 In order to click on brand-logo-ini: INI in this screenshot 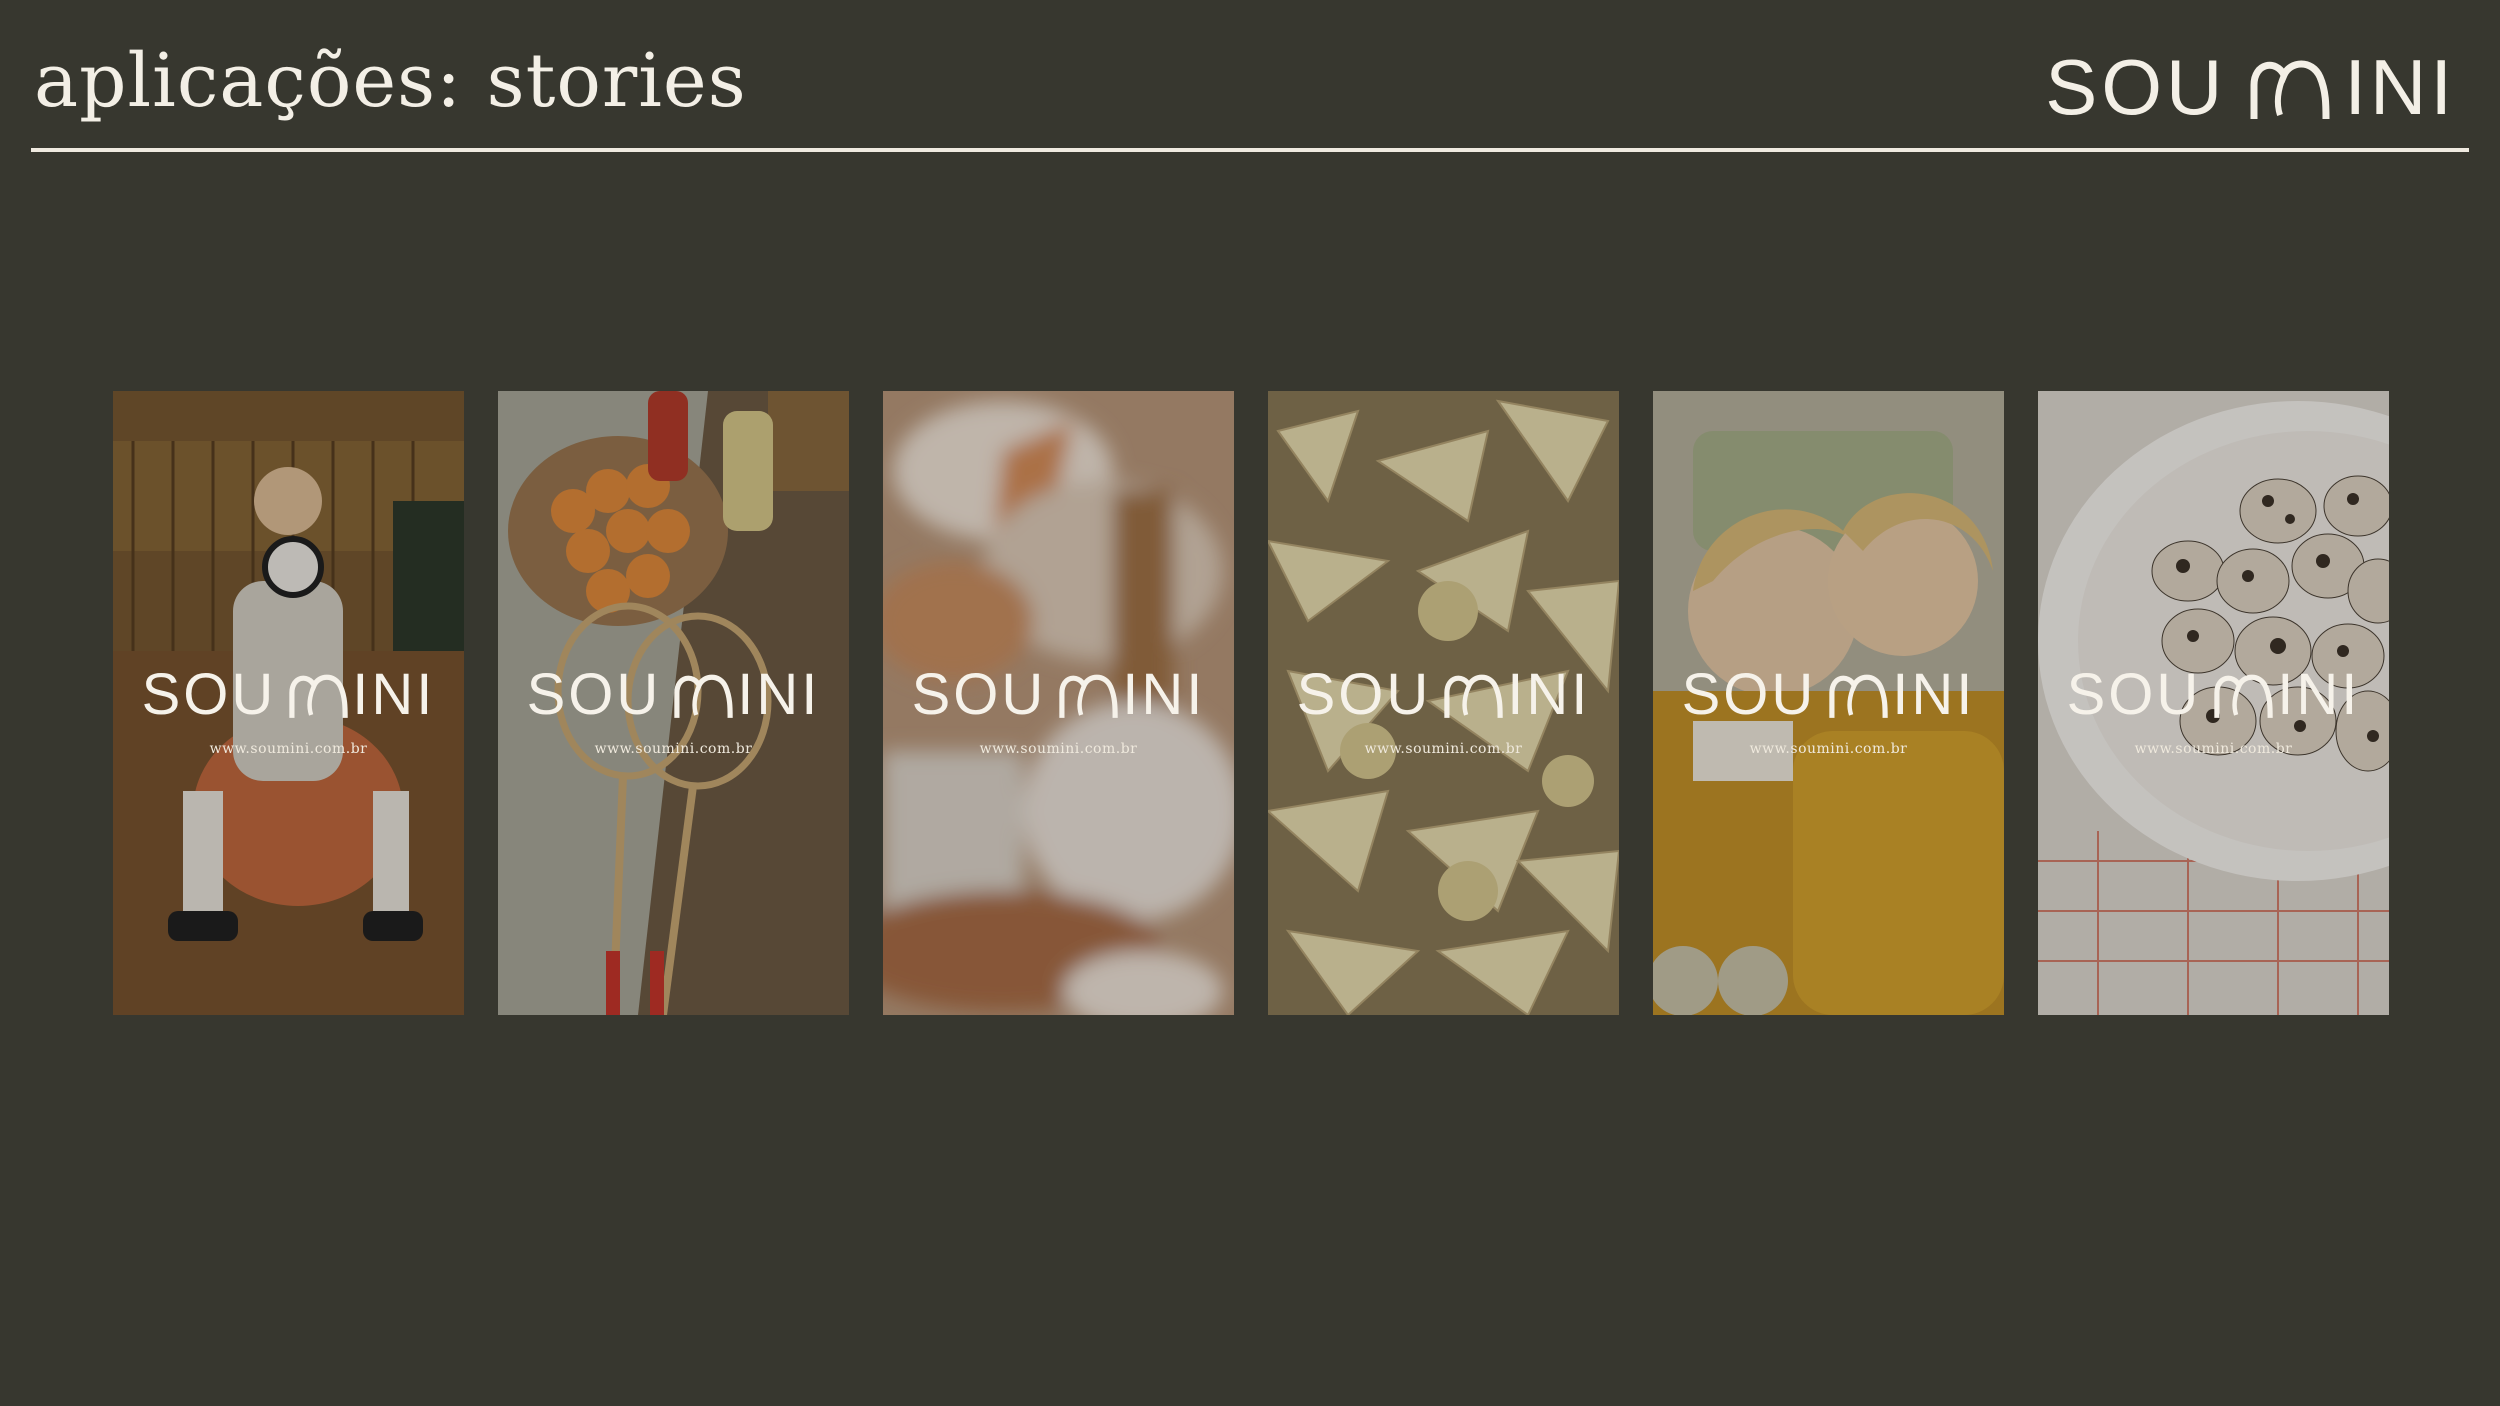, I will do `click(2400, 87)`.